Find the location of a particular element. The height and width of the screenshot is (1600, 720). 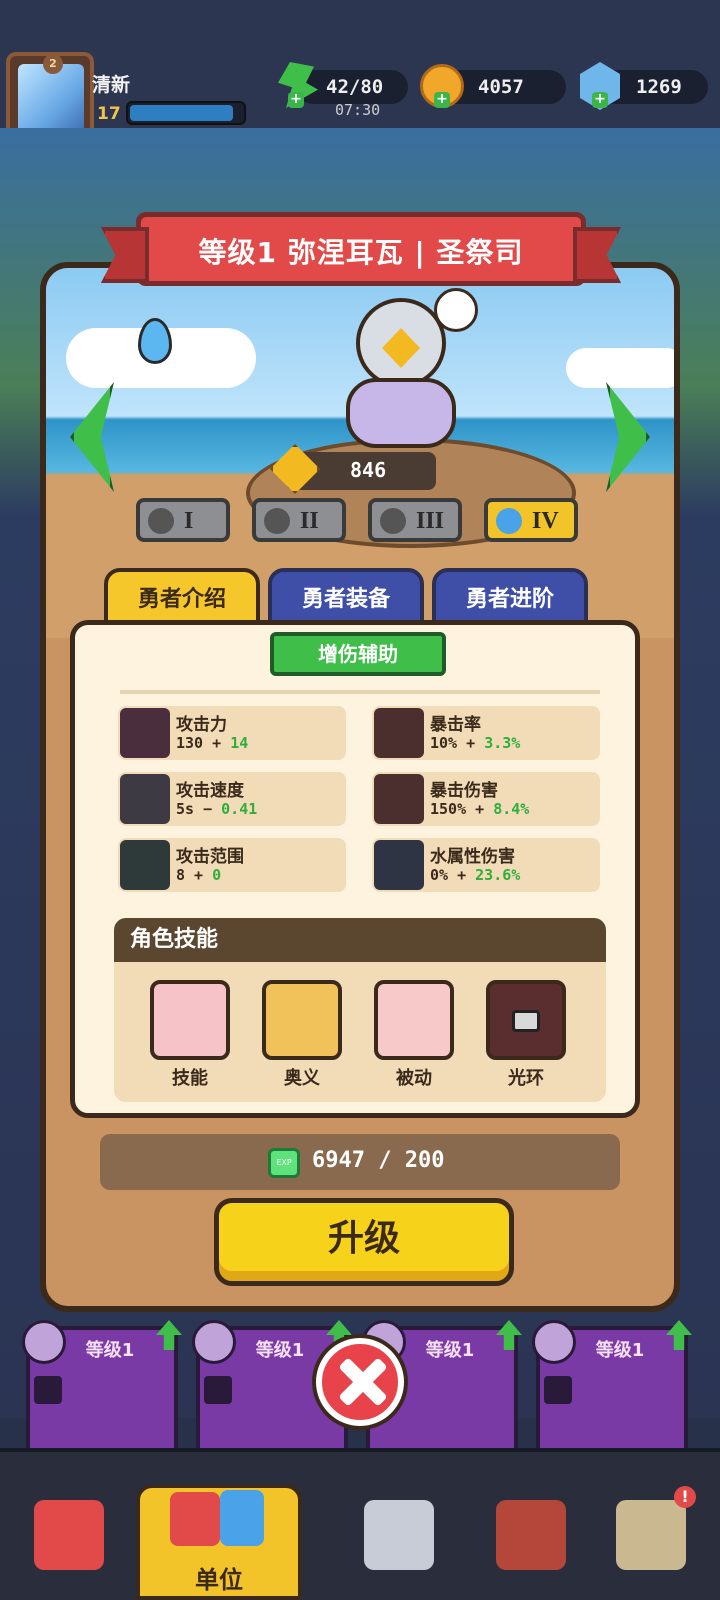

stat-name: 攻击力 is located at coordinates (201, 725).